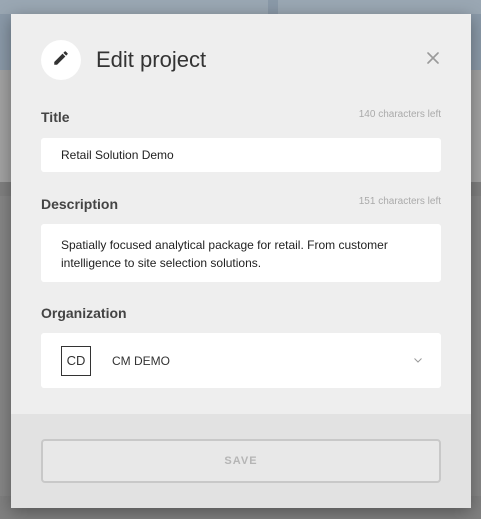 The width and height of the screenshot is (481, 519). Describe the element at coordinates (141, 360) in the screenshot. I see `organization-name: CM DEMO` at that location.